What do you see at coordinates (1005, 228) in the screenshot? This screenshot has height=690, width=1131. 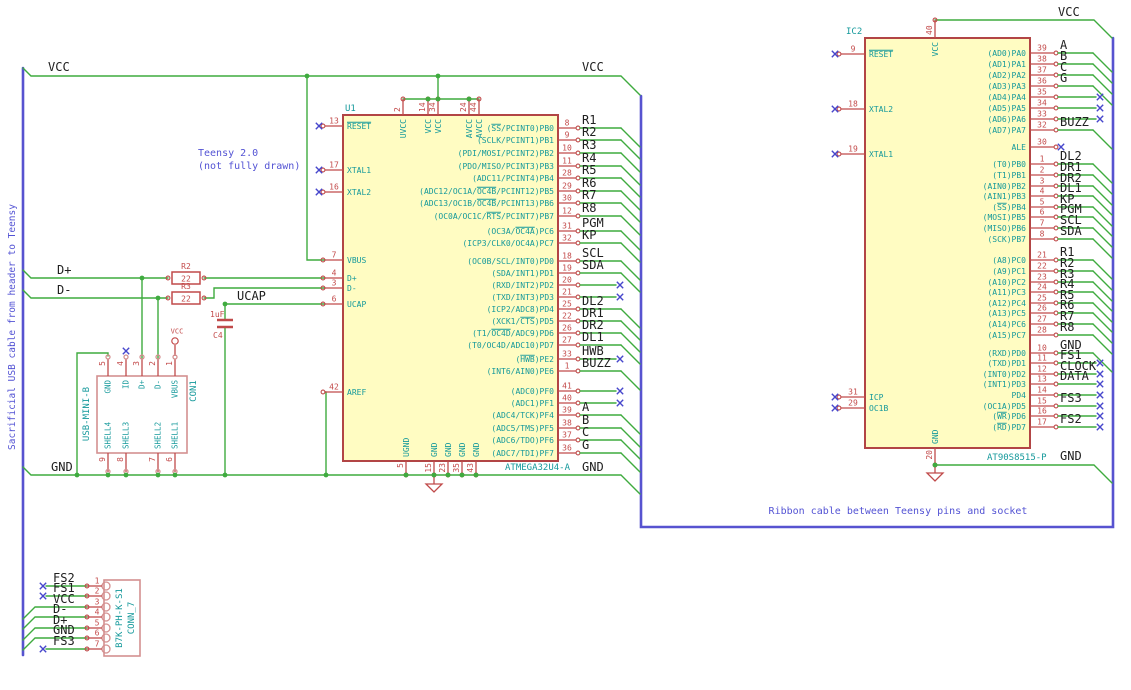 I see `pin-name: (MISO)PB6` at bounding box center [1005, 228].